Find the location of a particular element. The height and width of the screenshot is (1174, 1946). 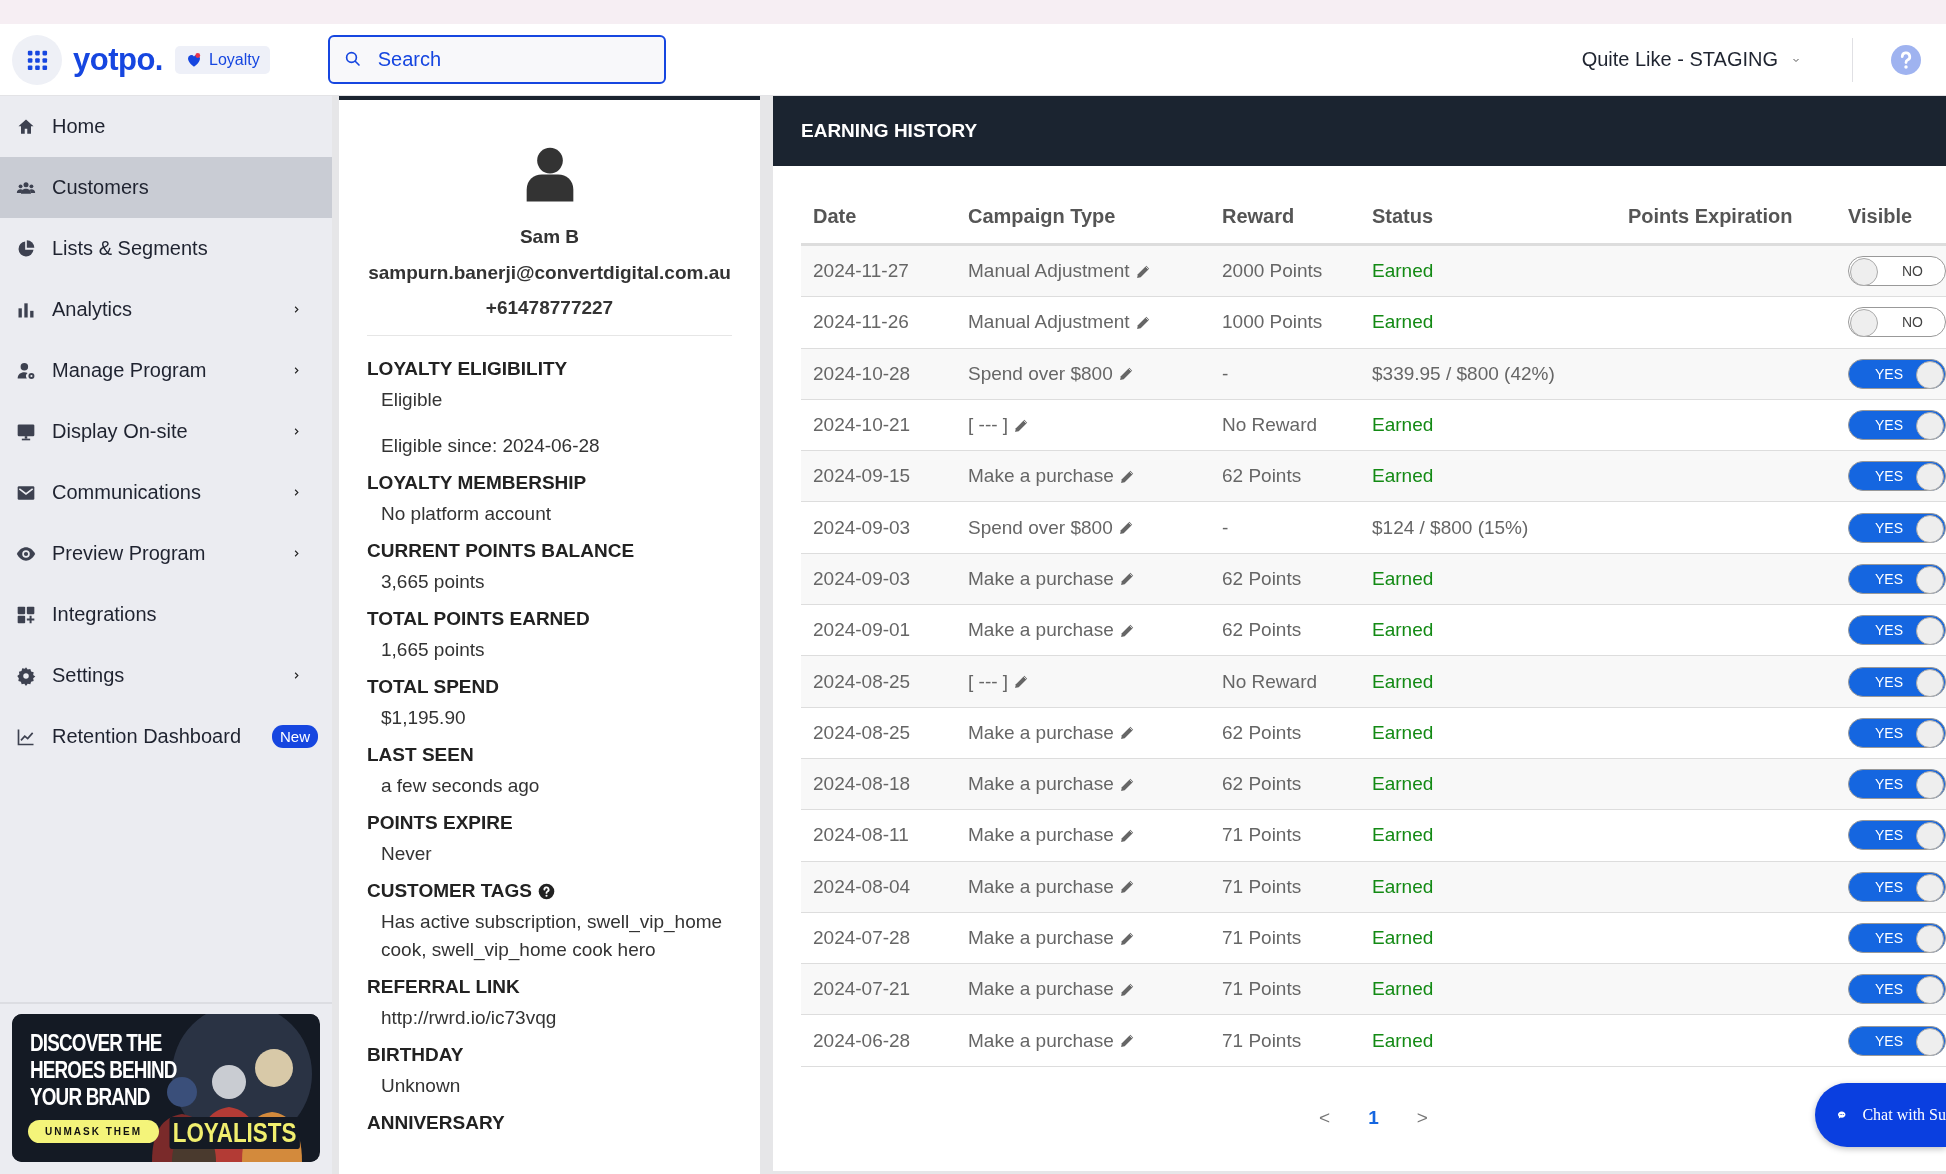

table-cell: 2024-08-11 is located at coordinates (878, 836).